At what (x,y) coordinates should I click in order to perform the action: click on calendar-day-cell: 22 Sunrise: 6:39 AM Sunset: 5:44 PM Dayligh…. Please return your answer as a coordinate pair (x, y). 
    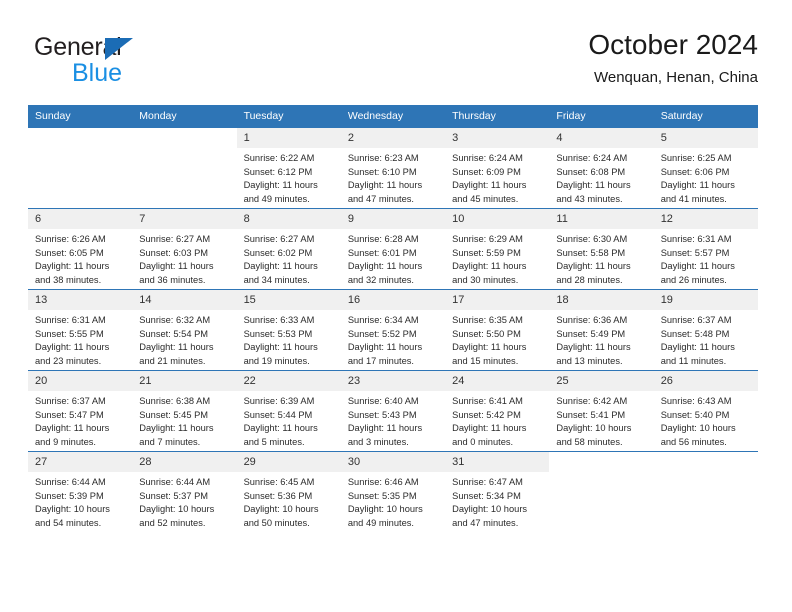
    Looking at the image, I should click on (288, 411).